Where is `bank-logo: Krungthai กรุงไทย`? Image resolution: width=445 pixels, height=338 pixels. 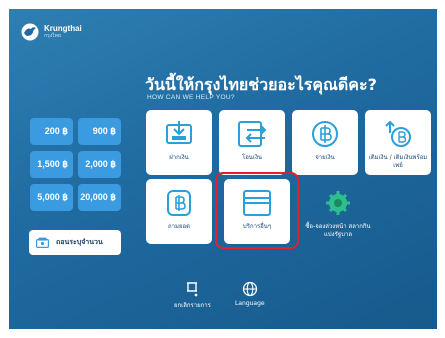 bank-logo: Krungthai กรุงไทย is located at coordinates (51, 32).